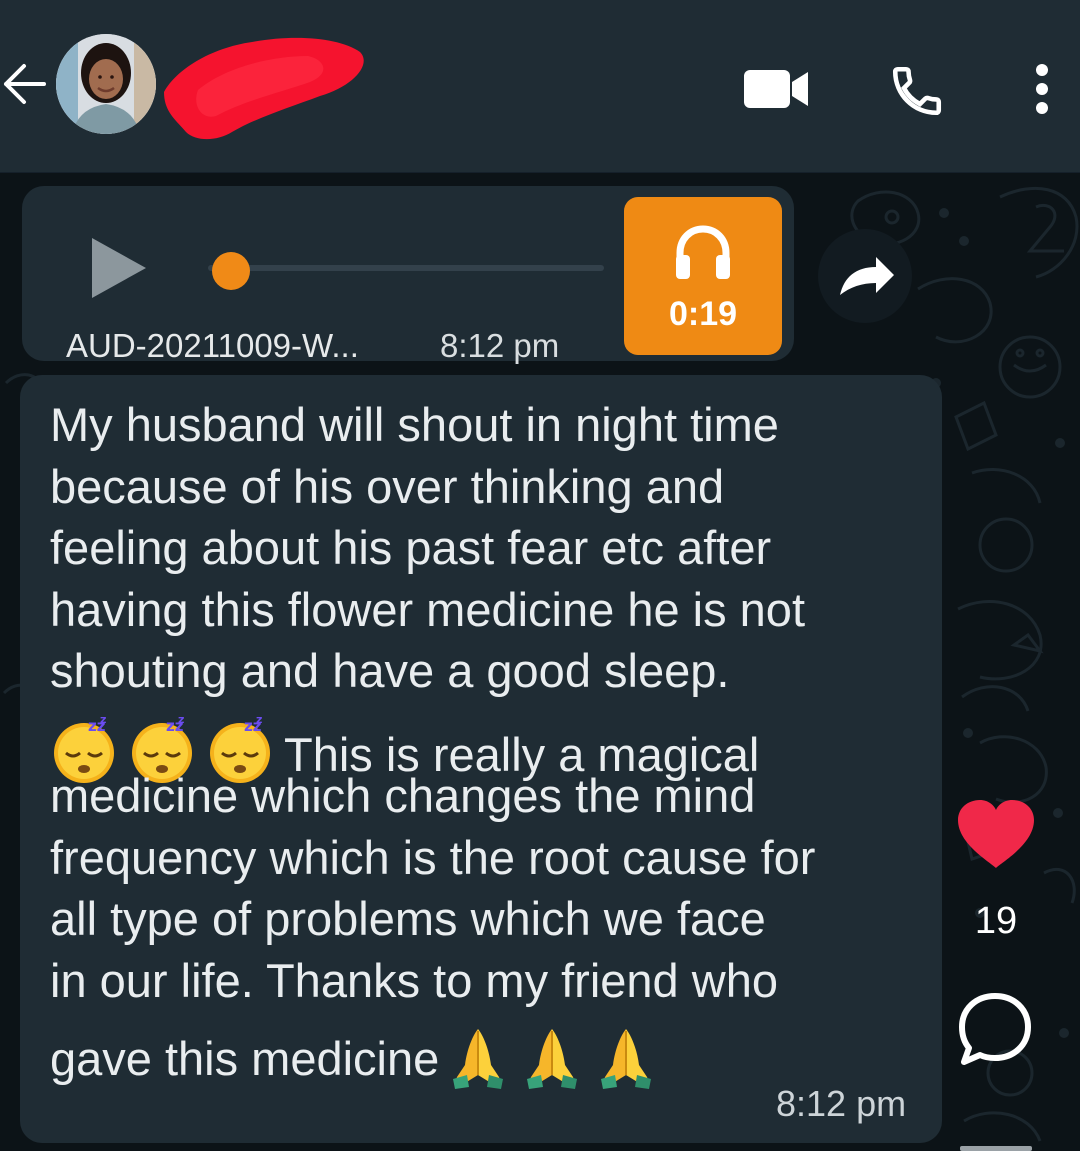 This screenshot has width=1080, height=1151. What do you see at coordinates (390, 670) in the screenshot?
I see `message-line: shouting and have a good sleep.` at bounding box center [390, 670].